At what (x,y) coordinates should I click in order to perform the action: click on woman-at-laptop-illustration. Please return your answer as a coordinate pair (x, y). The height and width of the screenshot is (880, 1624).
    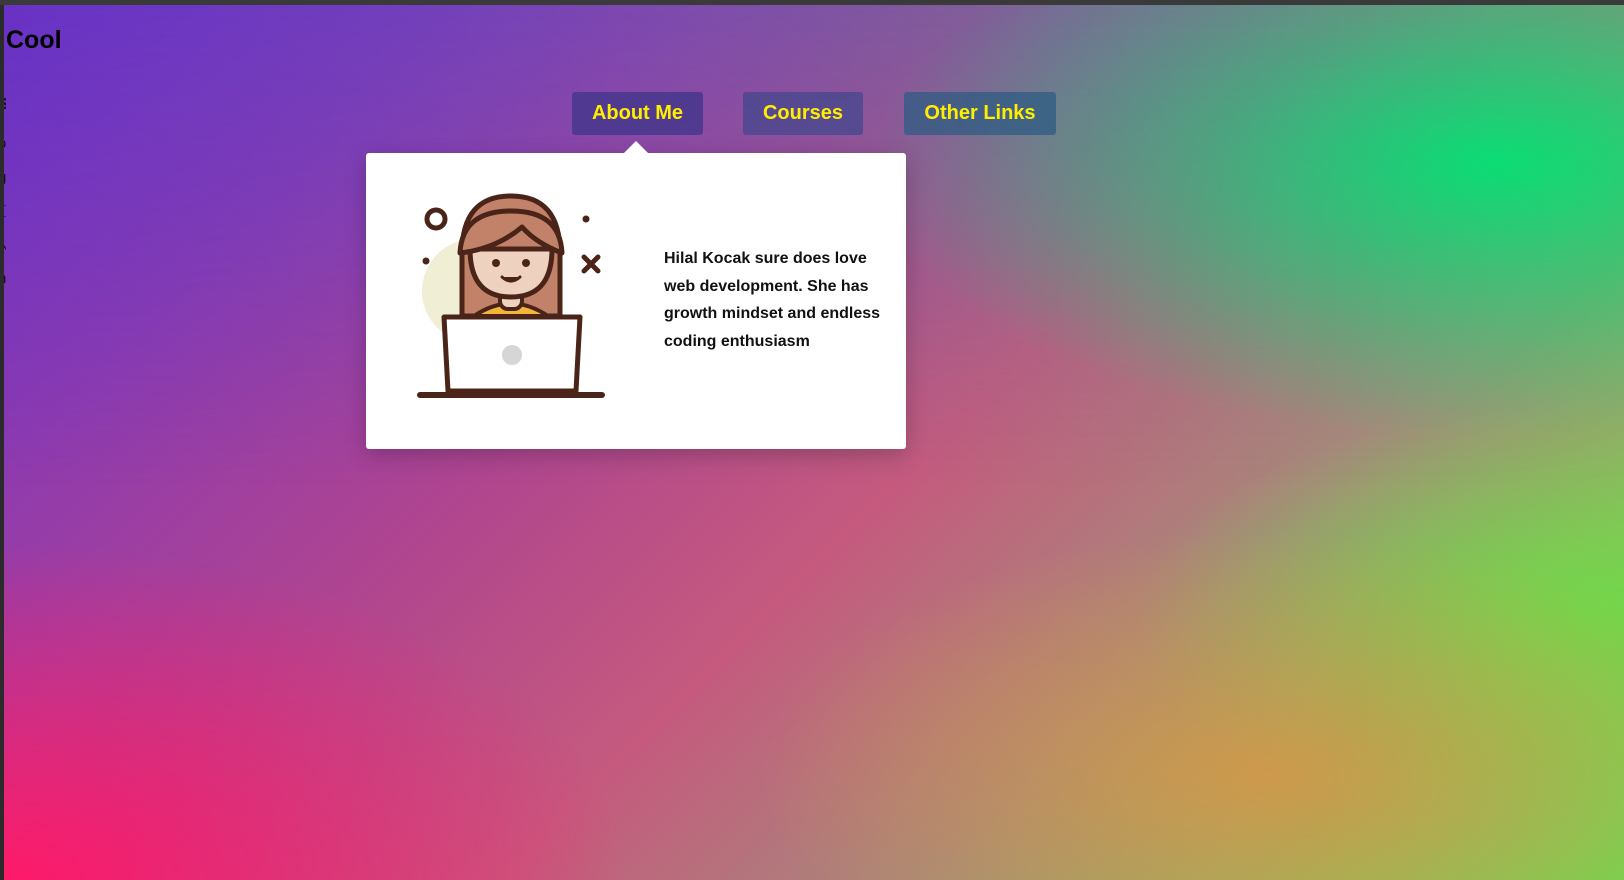
    Looking at the image, I should click on (511, 295).